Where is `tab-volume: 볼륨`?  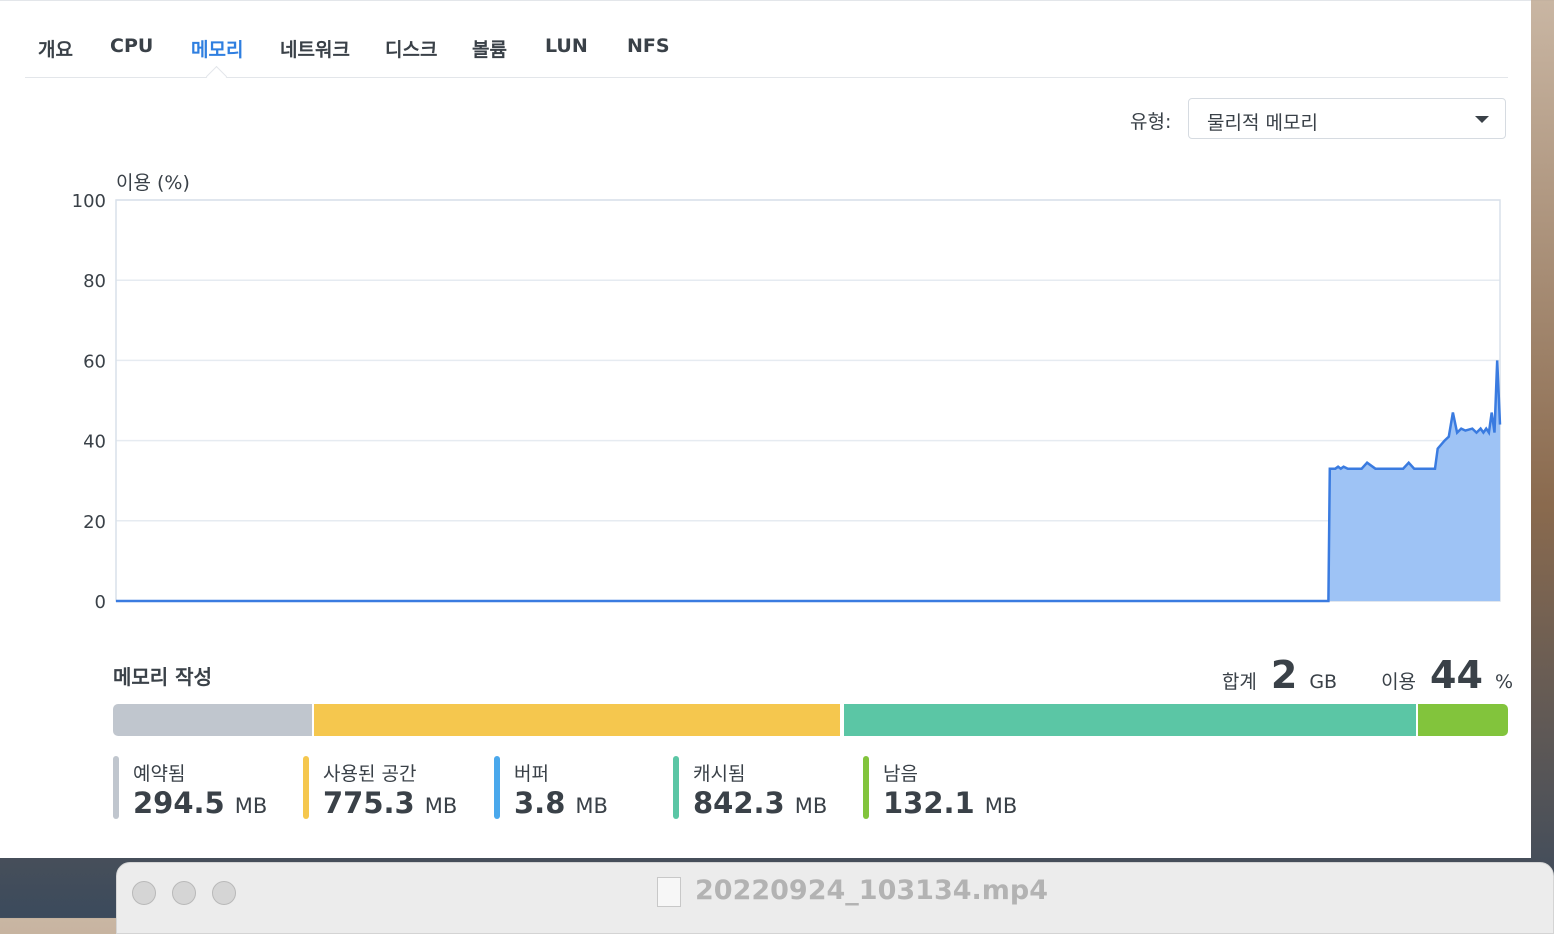 tab-volume: 볼륨 is located at coordinates (489, 48).